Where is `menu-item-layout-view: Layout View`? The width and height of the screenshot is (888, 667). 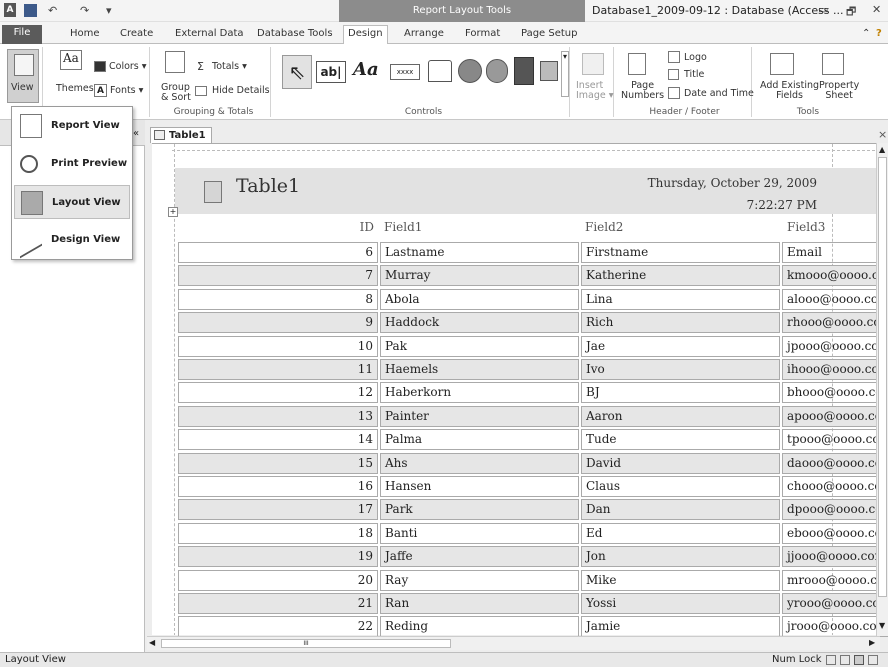 menu-item-layout-view: Layout View is located at coordinates (72, 202).